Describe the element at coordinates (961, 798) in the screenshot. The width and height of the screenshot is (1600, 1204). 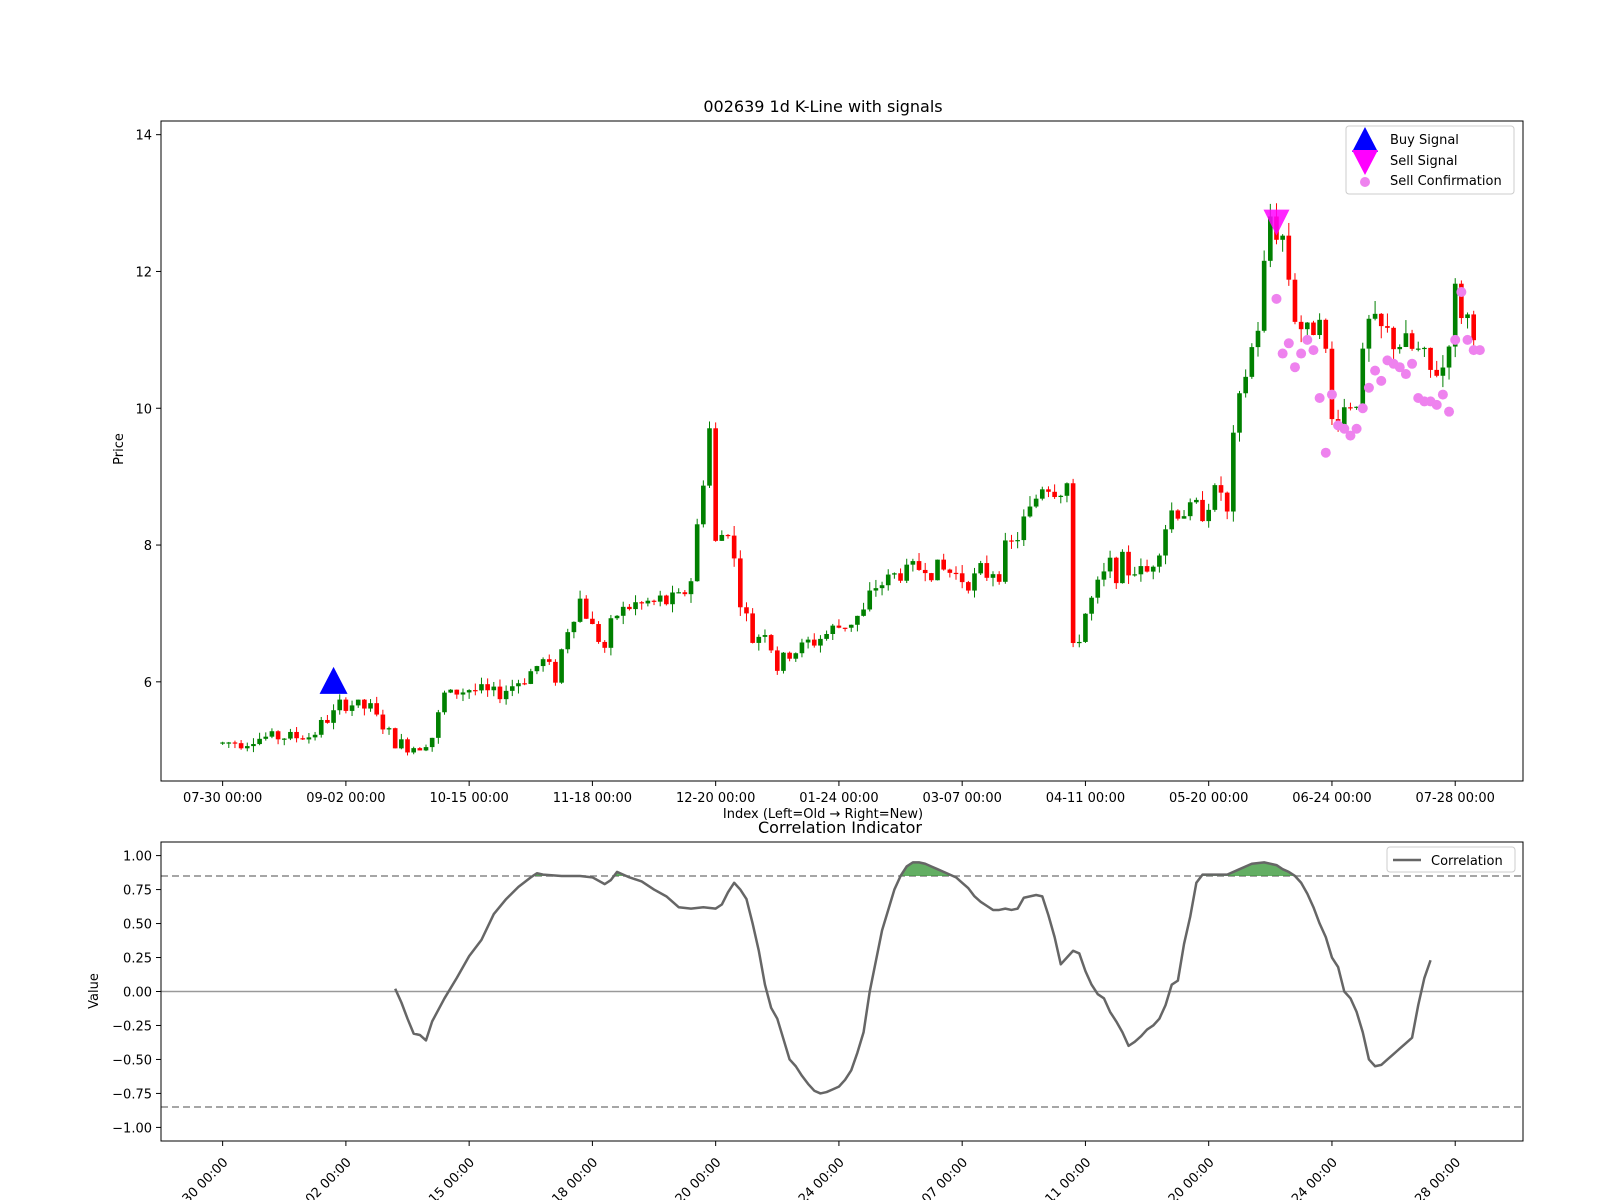
I see `kline-xtick-label: 03-07 00:00` at that location.